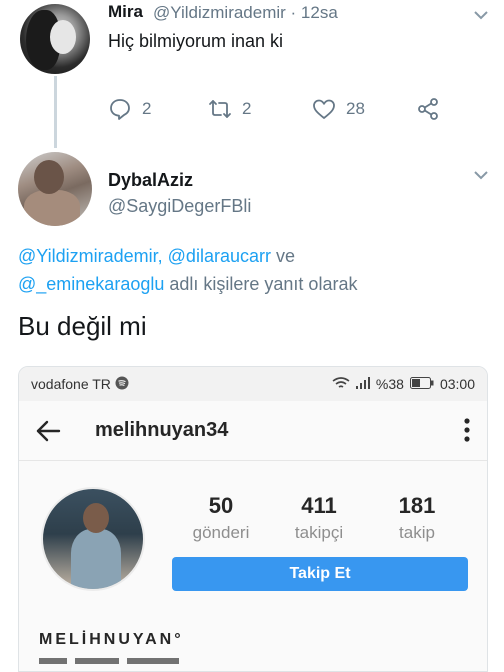 This screenshot has width=504, height=672. Describe the element at coordinates (55, 112) in the screenshot. I see `thread-line` at that location.